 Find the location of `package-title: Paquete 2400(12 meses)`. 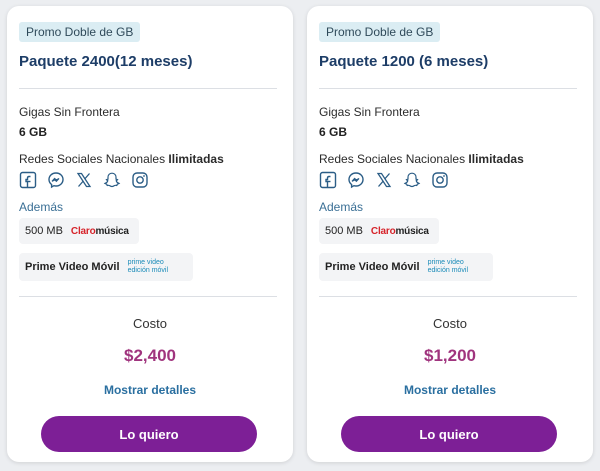

package-title: Paquete 2400(12 meses) is located at coordinates (106, 61).